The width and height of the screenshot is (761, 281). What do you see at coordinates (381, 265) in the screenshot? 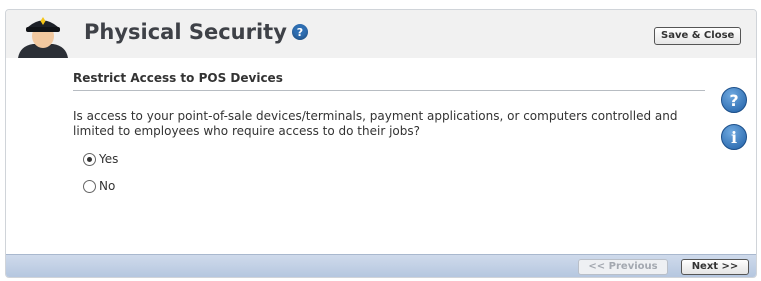
I see `footer-bar: << Previous Next >>` at bounding box center [381, 265].